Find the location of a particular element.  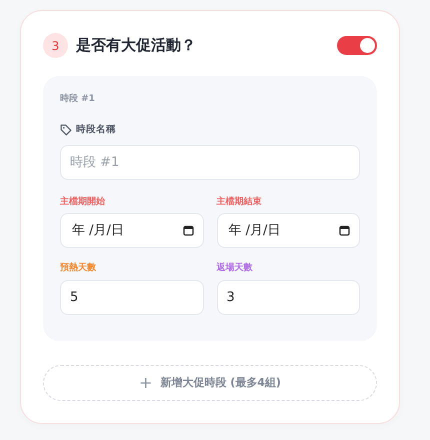

step-number: 3 is located at coordinates (55, 45).